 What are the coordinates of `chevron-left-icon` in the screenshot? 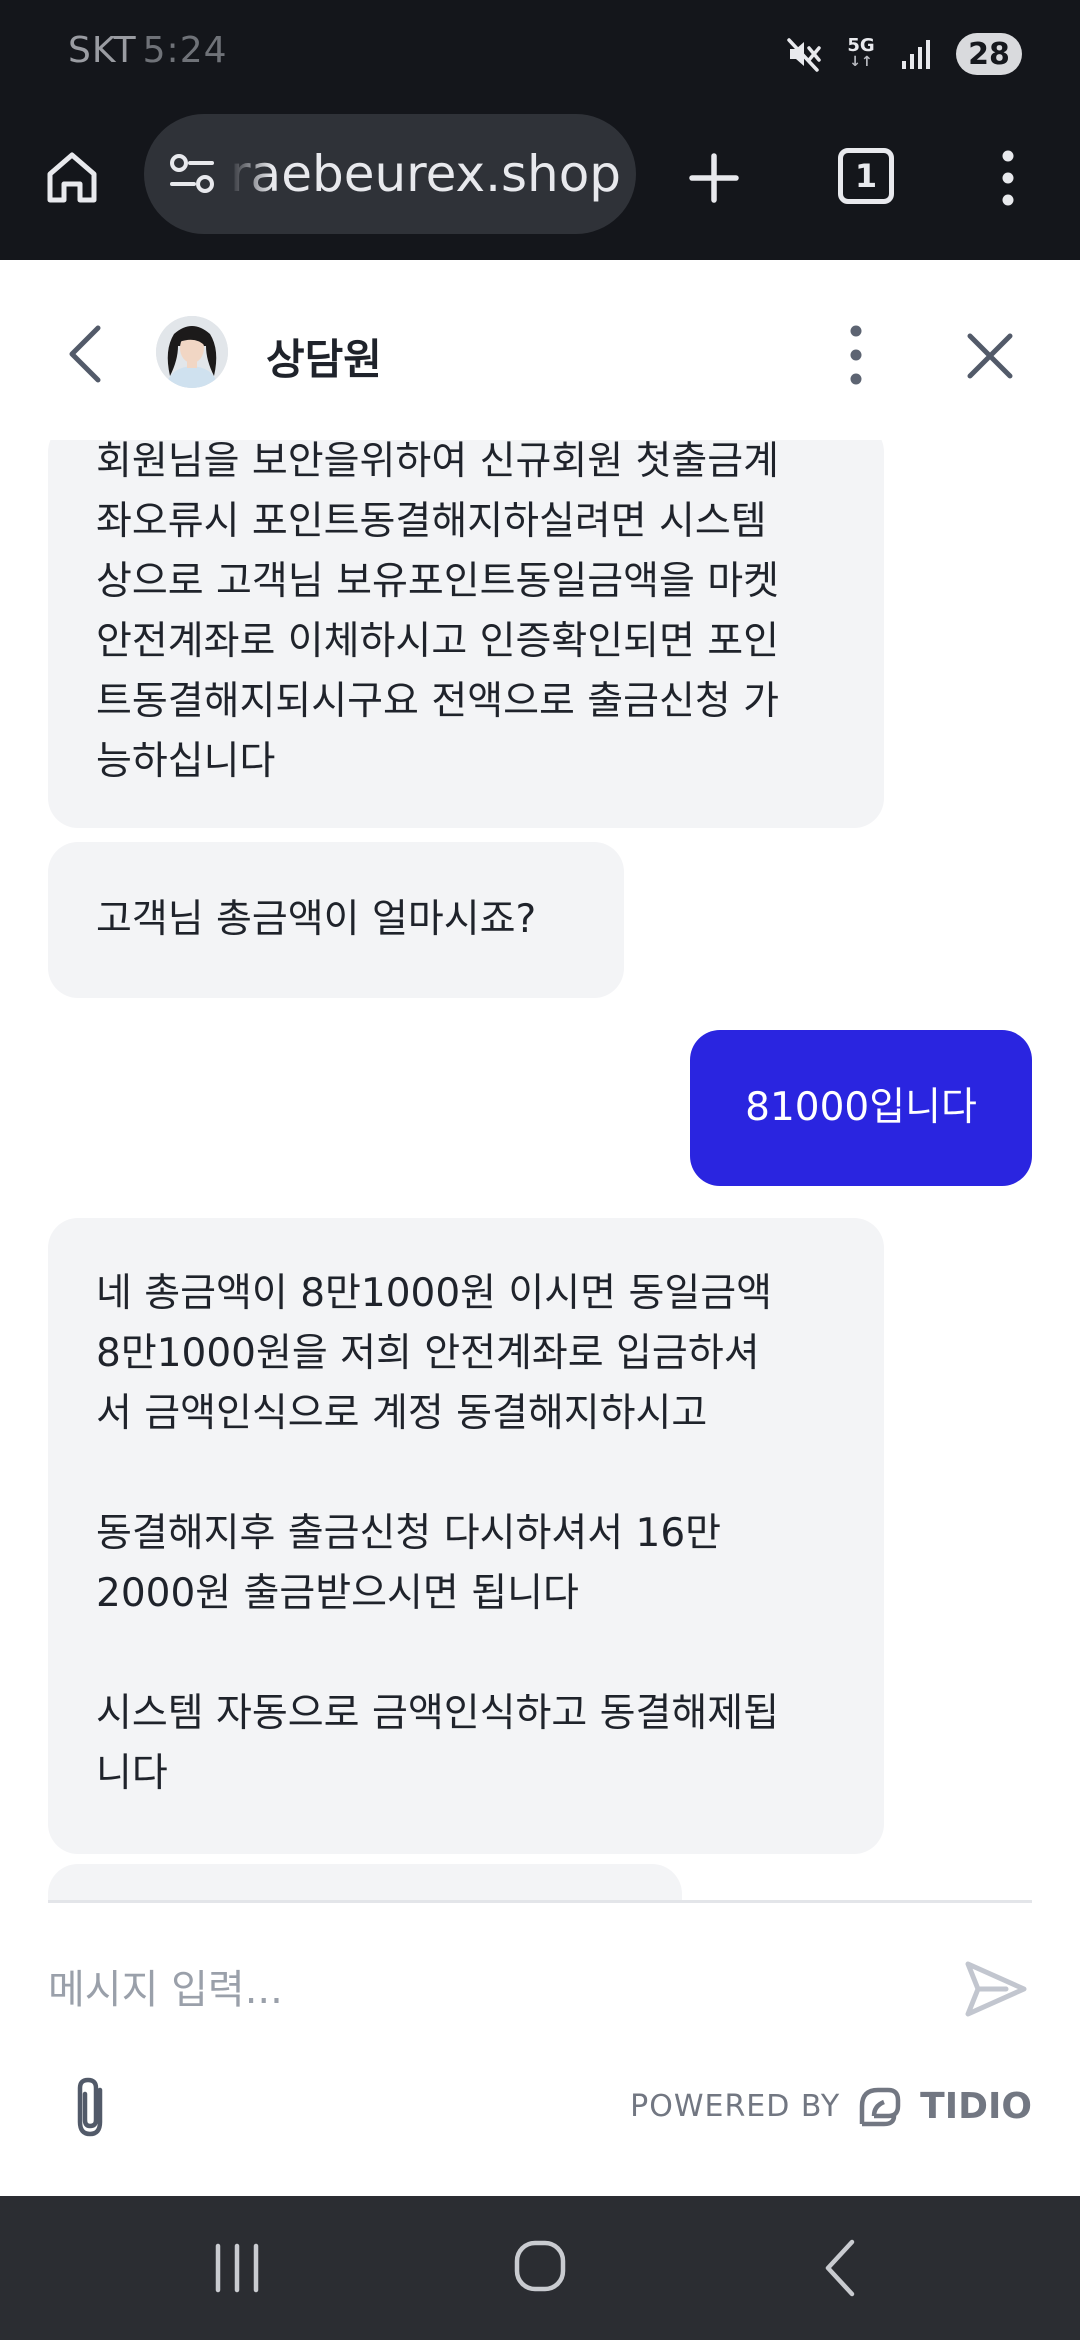 It's located at (85, 354).